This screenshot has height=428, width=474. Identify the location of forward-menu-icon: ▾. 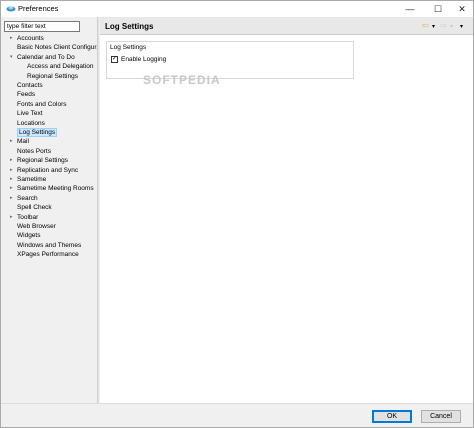
(451, 26).